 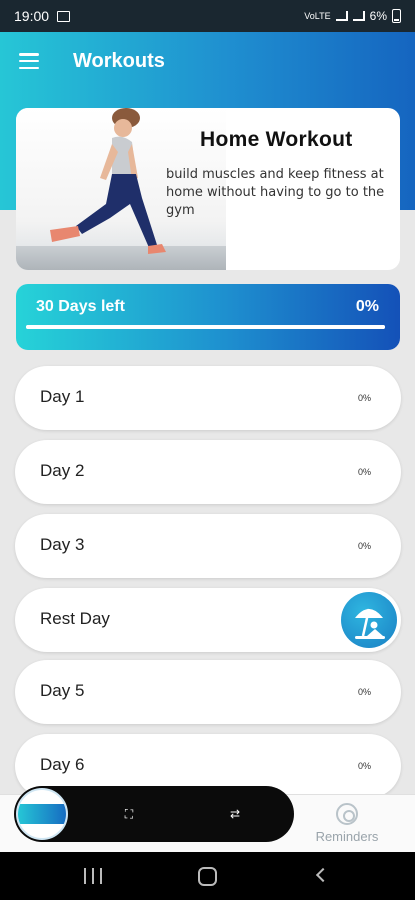 I want to click on day-label: Day 3, so click(x=62, y=544).